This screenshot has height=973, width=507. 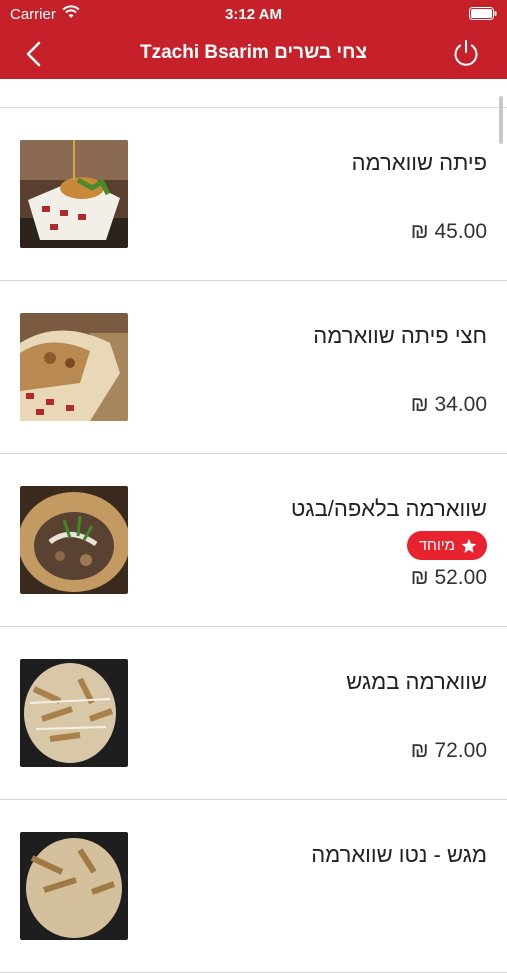 What do you see at coordinates (483, 13) in the screenshot?
I see `battery-icon` at bounding box center [483, 13].